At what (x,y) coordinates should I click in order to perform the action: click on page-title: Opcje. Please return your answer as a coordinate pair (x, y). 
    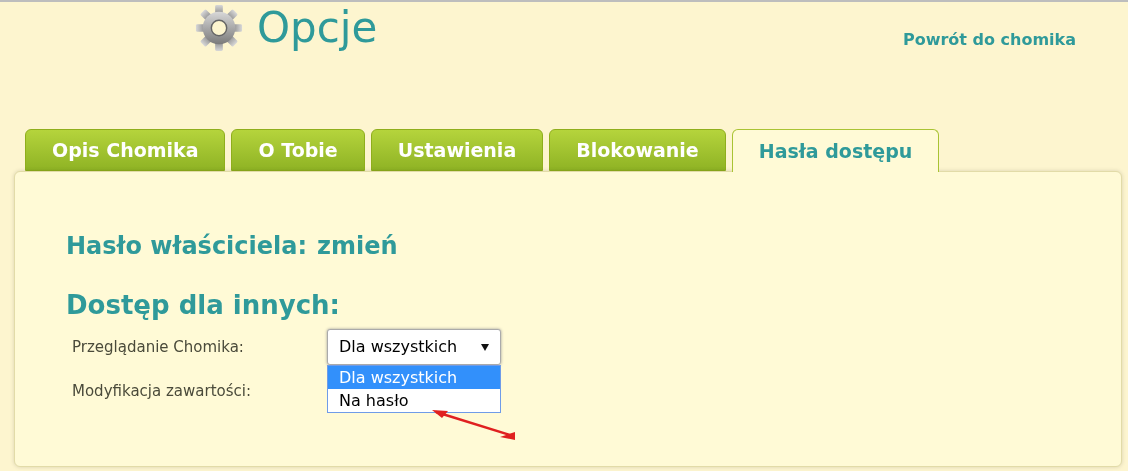
    Looking at the image, I should click on (317, 28).